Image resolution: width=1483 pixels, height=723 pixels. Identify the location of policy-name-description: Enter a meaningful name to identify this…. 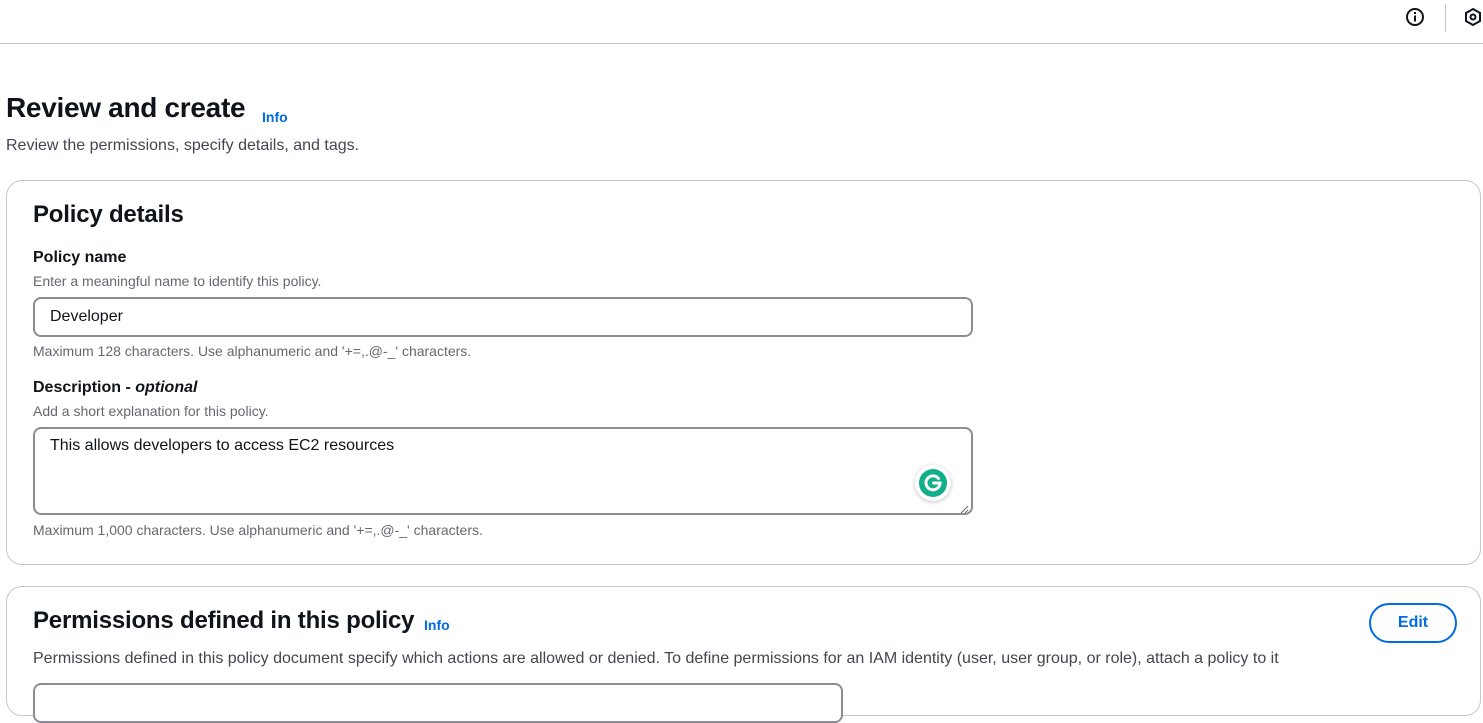
(177, 281).